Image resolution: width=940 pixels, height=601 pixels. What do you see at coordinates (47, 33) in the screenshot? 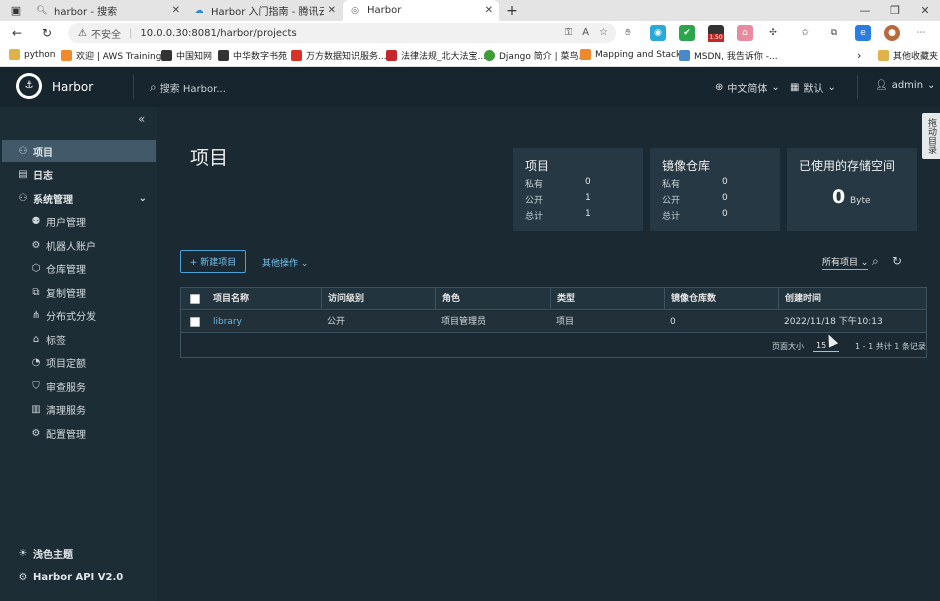
I see `reload-icon: ↻` at bounding box center [47, 33].